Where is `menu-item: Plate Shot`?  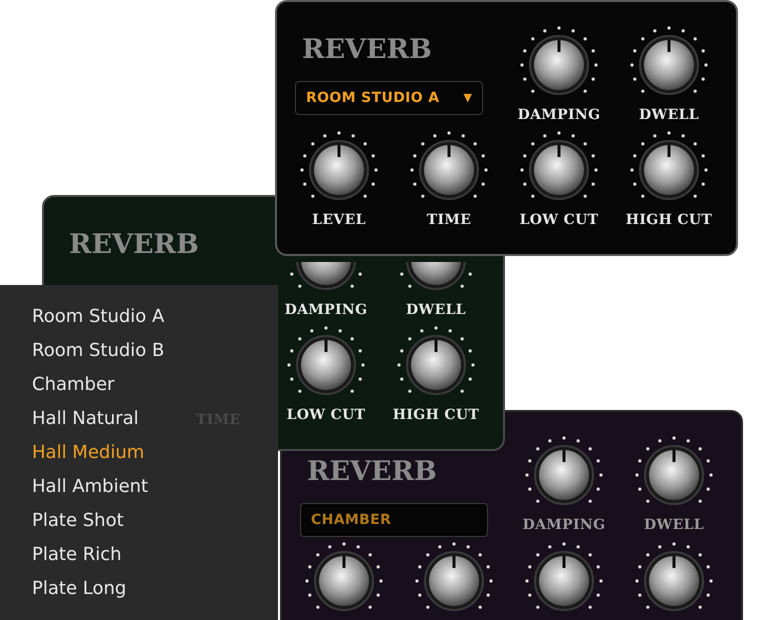 menu-item: Plate Shot is located at coordinates (66, 520).